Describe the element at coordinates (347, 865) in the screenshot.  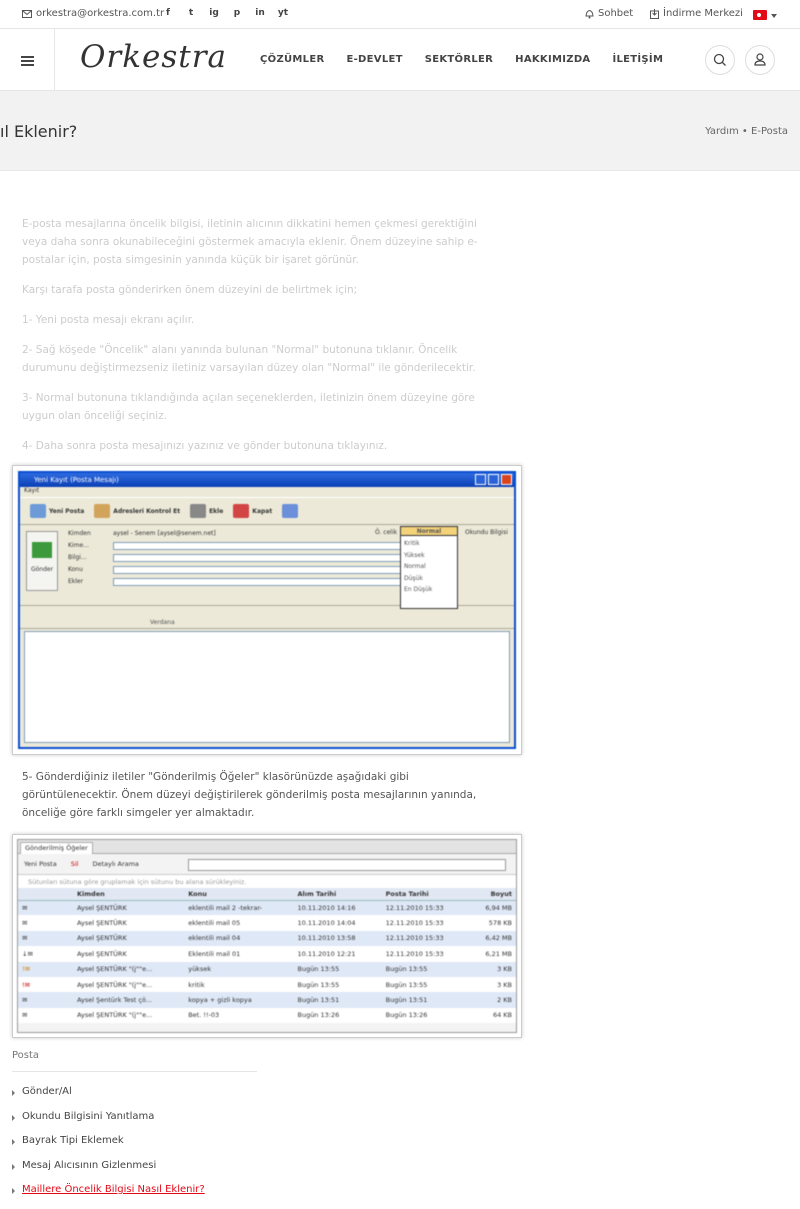
I see `sent-items-search-box` at that location.